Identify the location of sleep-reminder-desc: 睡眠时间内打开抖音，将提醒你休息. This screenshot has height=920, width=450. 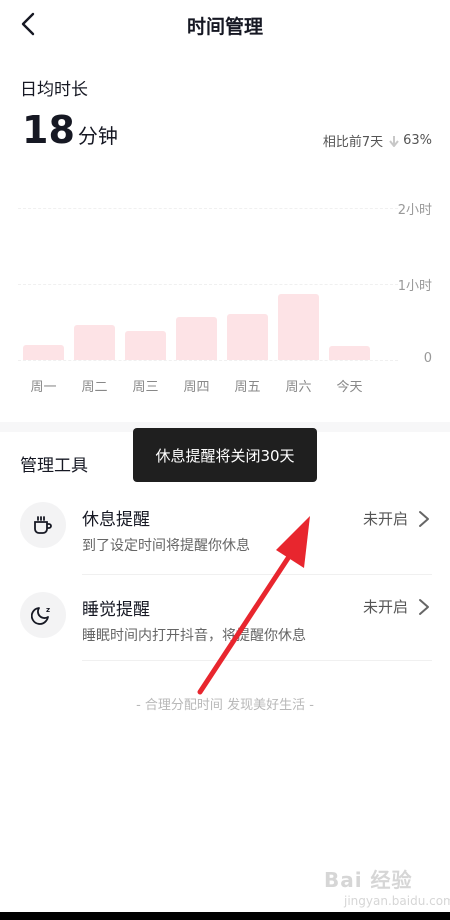
(194, 636).